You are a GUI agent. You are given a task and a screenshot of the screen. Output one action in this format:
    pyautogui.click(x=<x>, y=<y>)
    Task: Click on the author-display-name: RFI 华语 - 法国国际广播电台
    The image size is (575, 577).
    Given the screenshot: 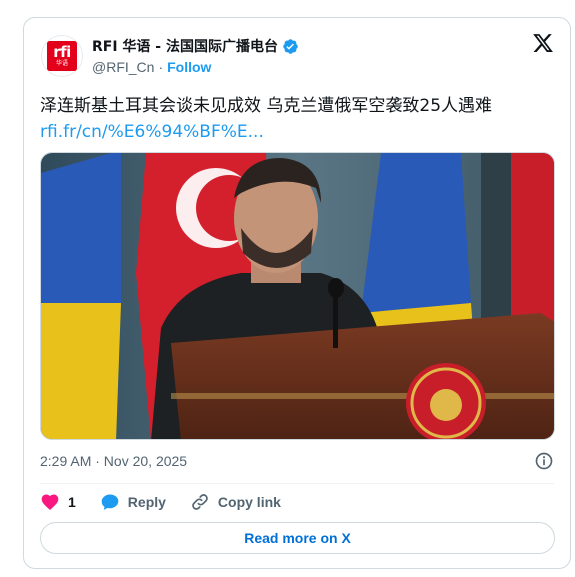 What is the action you would take?
    pyautogui.click(x=185, y=46)
    